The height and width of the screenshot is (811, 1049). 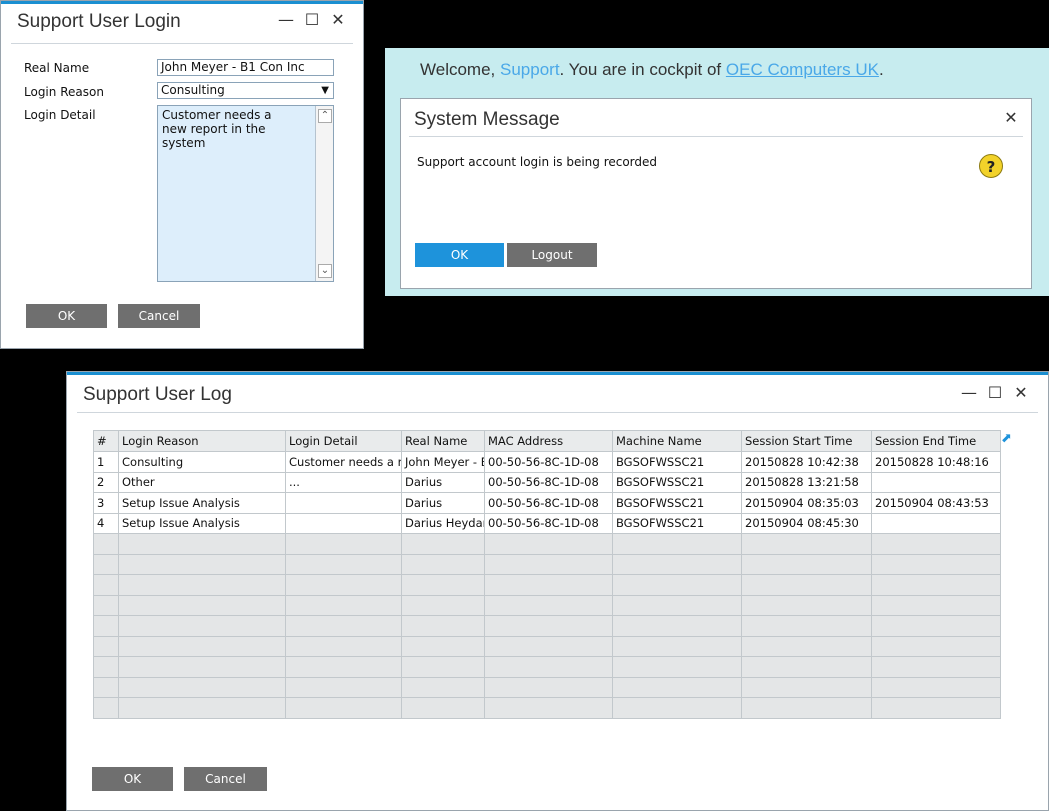 What do you see at coordinates (459, 255) in the screenshot?
I see `message-ok-button: OK` at bounding box center [459, 255].